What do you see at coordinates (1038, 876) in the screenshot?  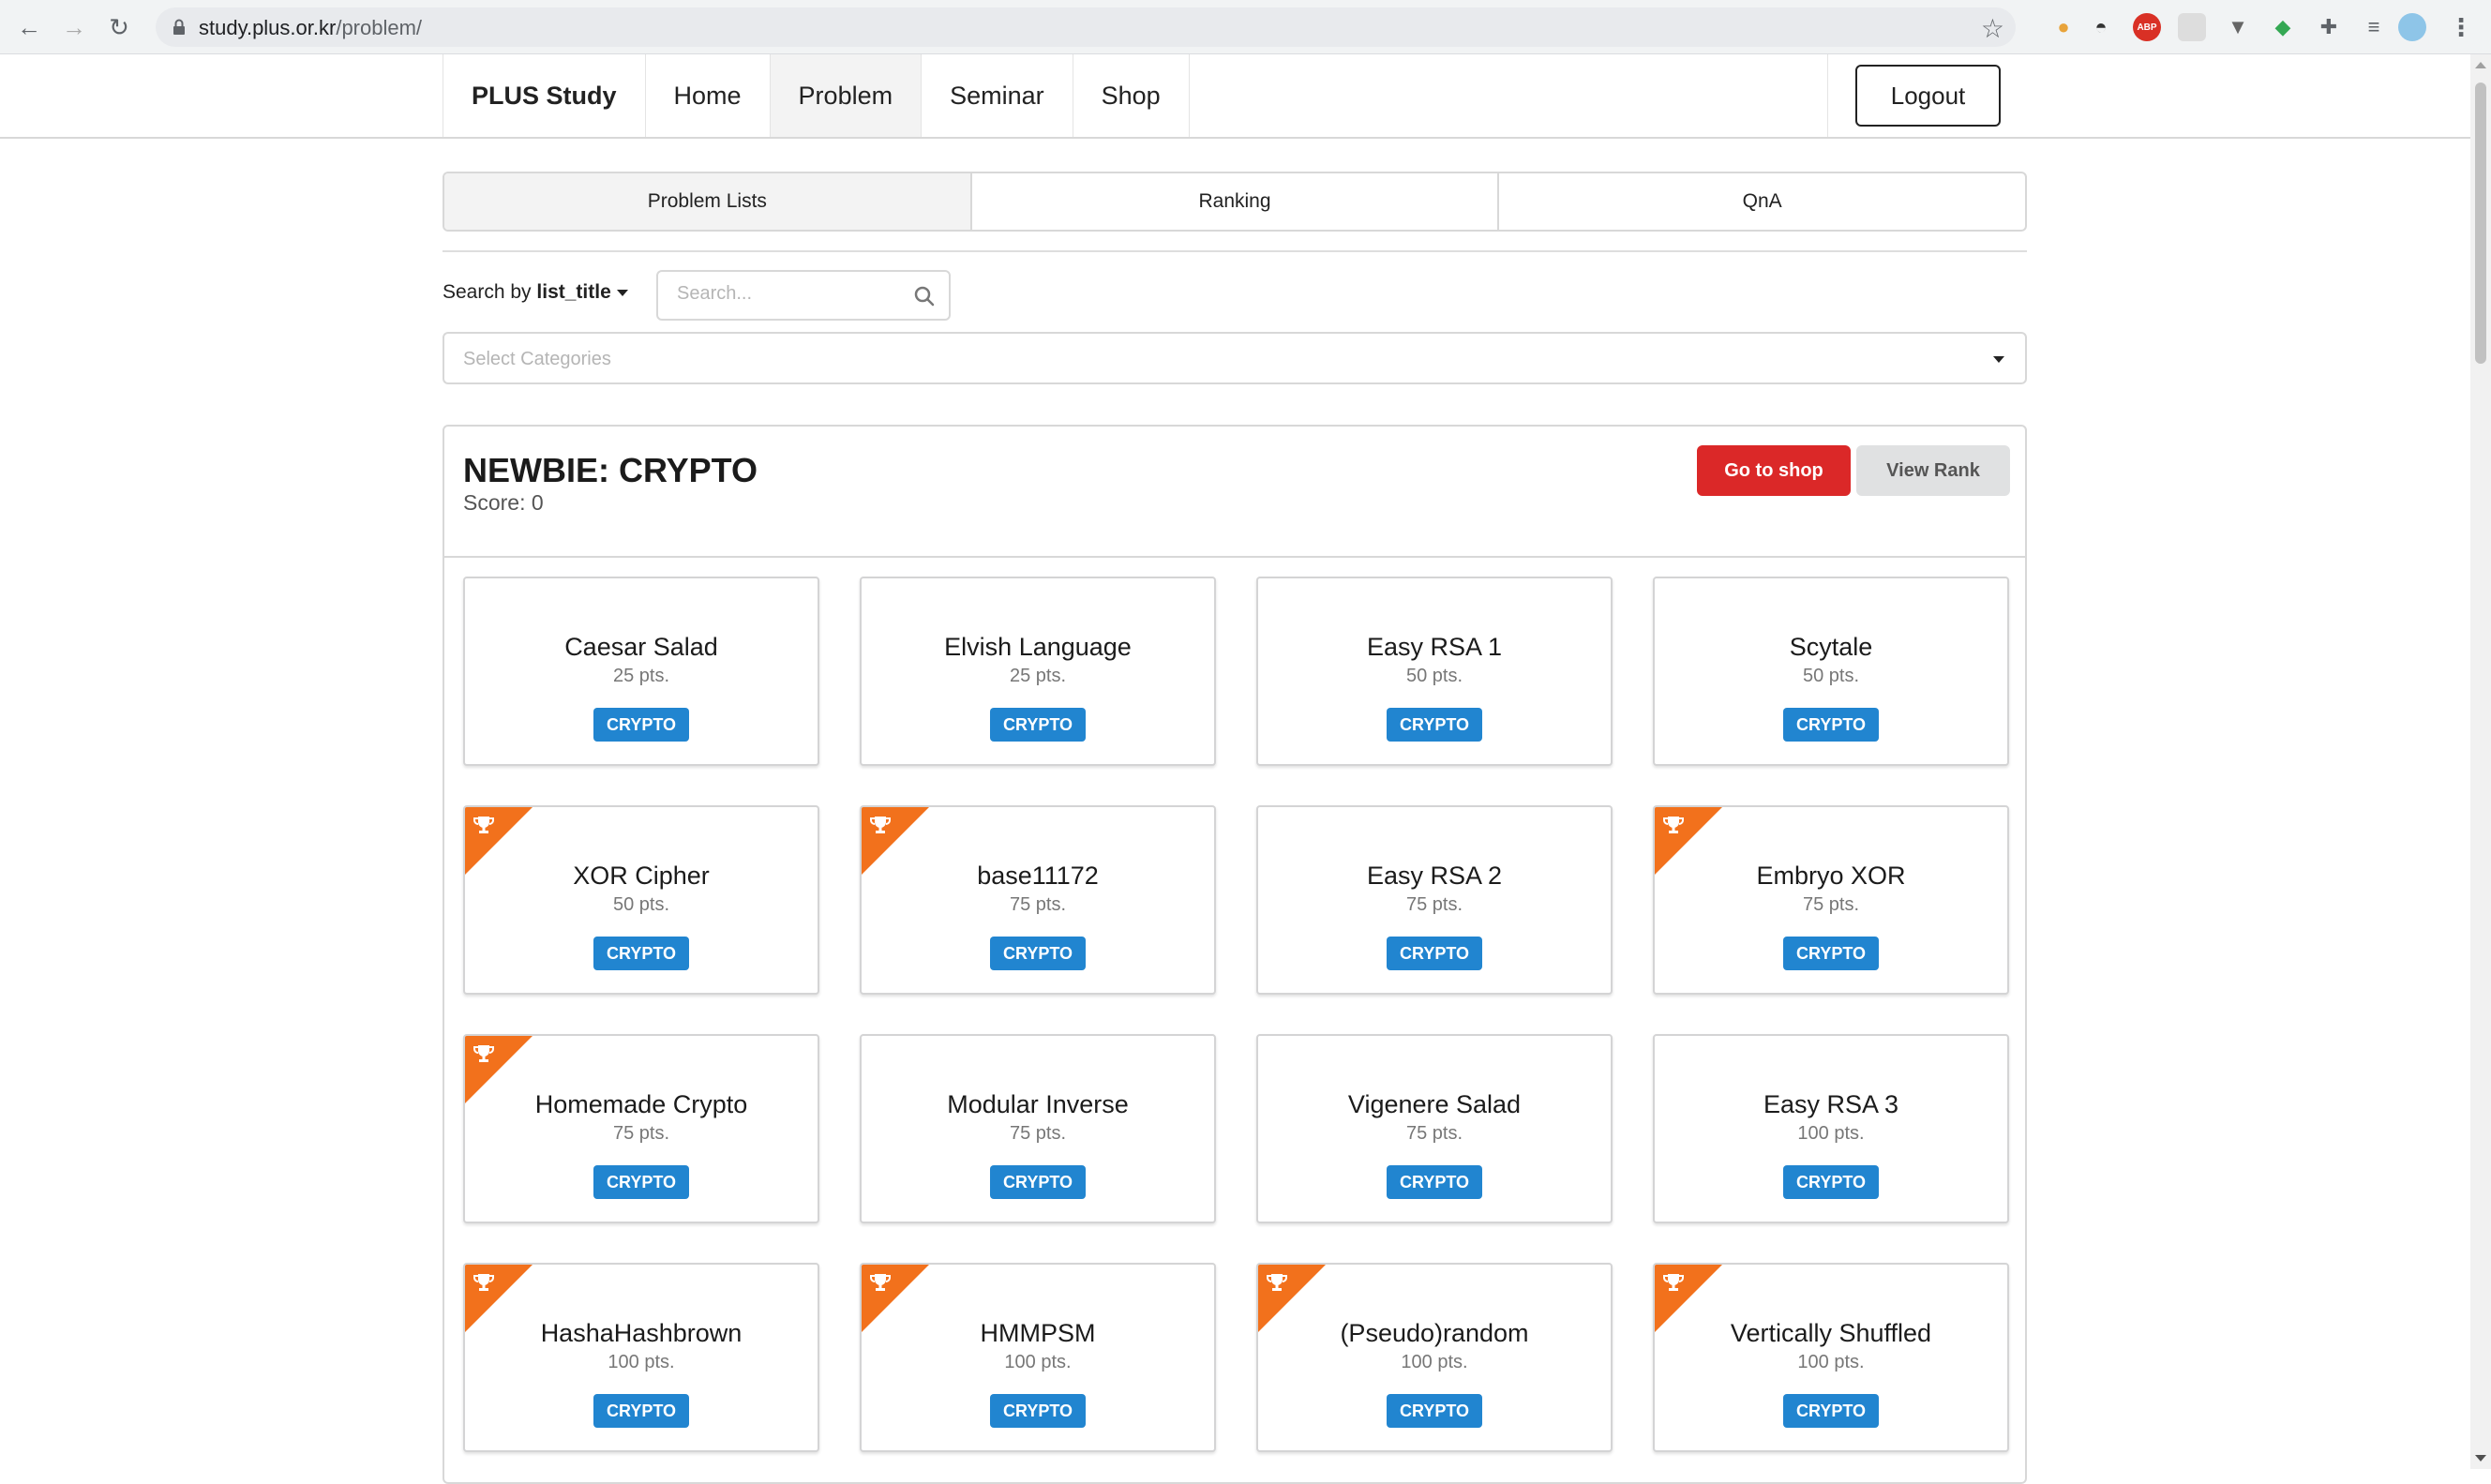 I see `problem-title: base11172` at bounding box center [1038, 876].